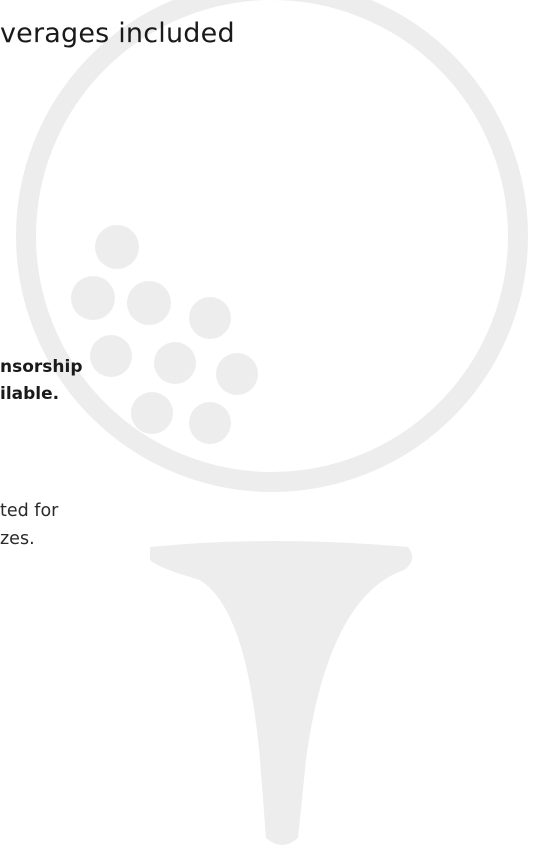 The width and height of the screenshot is (556, 850). Describe the element at coordinates (41, 367) in the screenshot. I see `sponsorship-line-1: nsorship` at that location.